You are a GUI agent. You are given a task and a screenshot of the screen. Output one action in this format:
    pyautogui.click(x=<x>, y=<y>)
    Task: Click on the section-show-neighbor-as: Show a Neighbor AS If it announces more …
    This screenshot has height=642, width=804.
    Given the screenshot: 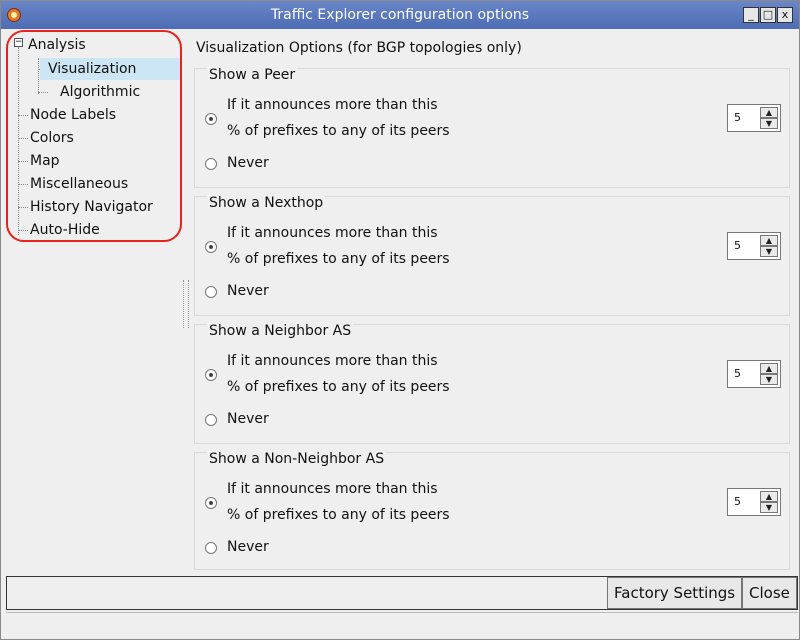 What is the action you would take?
    pyautogui.click(x=492, y=383)
    